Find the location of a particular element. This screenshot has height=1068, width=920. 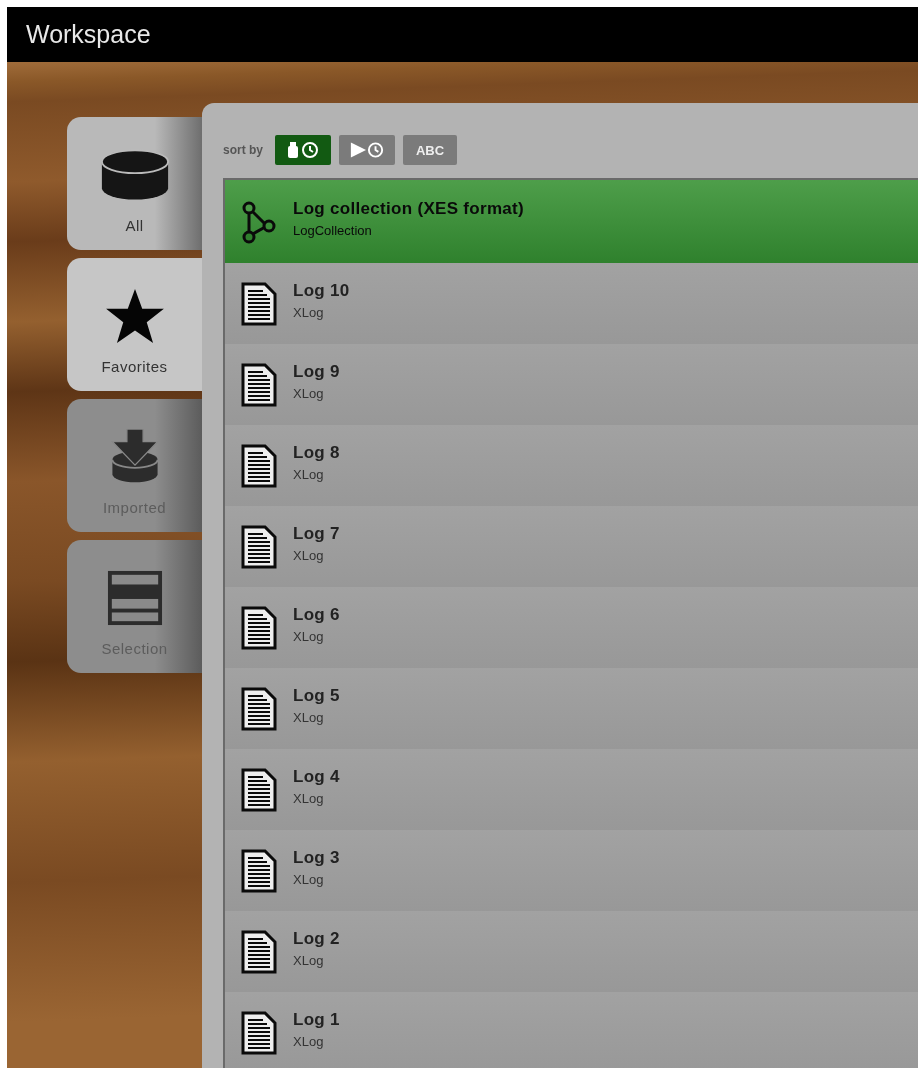

resource-title: Log 7 is located at coordinates (316, 534).